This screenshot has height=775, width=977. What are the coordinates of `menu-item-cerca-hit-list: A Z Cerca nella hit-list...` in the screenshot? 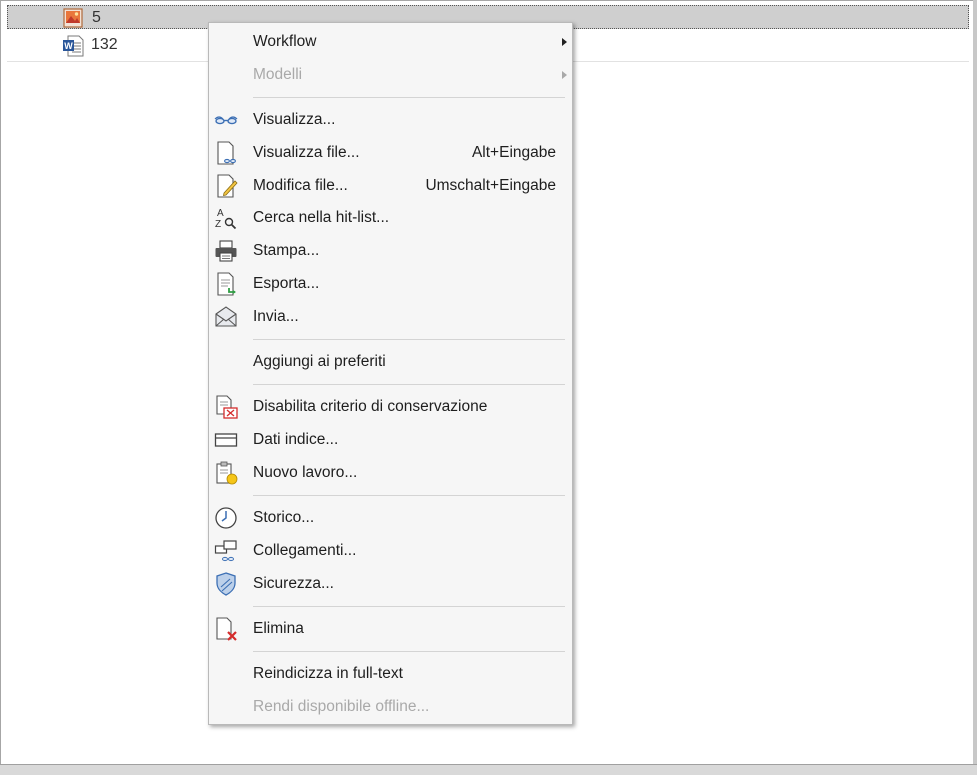 It's located at (390, 218).